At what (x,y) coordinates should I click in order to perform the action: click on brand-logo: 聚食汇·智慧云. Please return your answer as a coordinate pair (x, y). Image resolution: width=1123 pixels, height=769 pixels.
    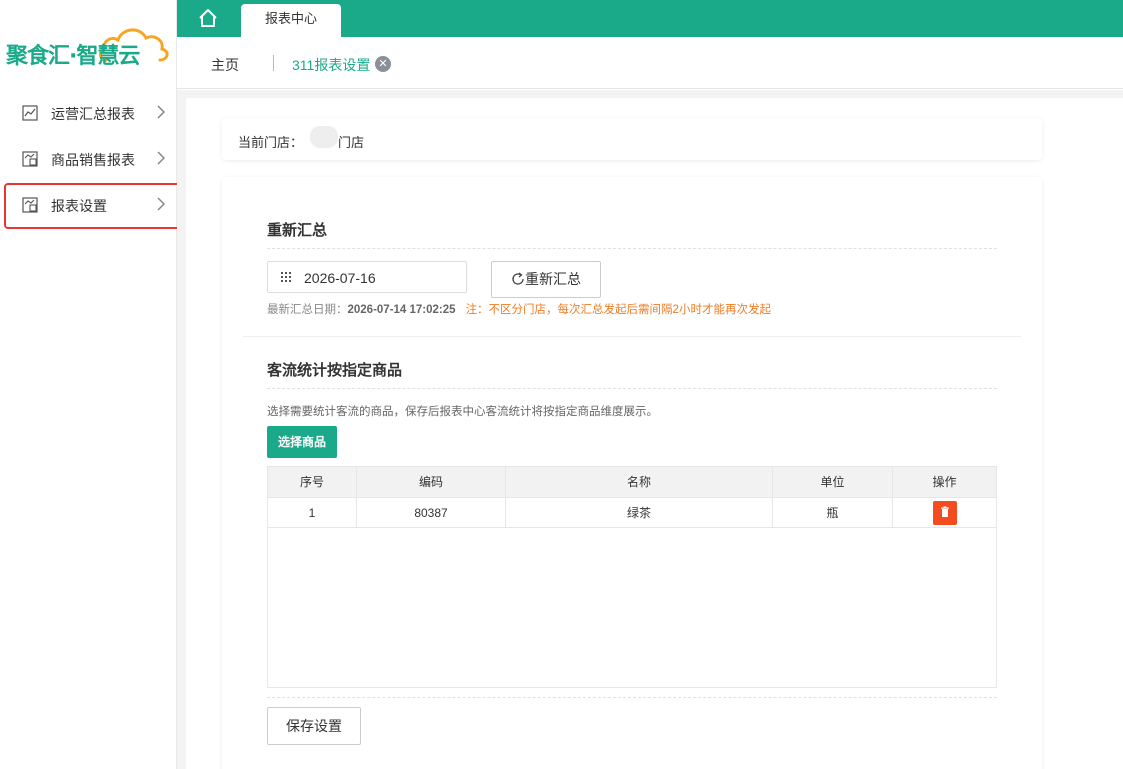
    Looking at the image, I should click on (88, 47).